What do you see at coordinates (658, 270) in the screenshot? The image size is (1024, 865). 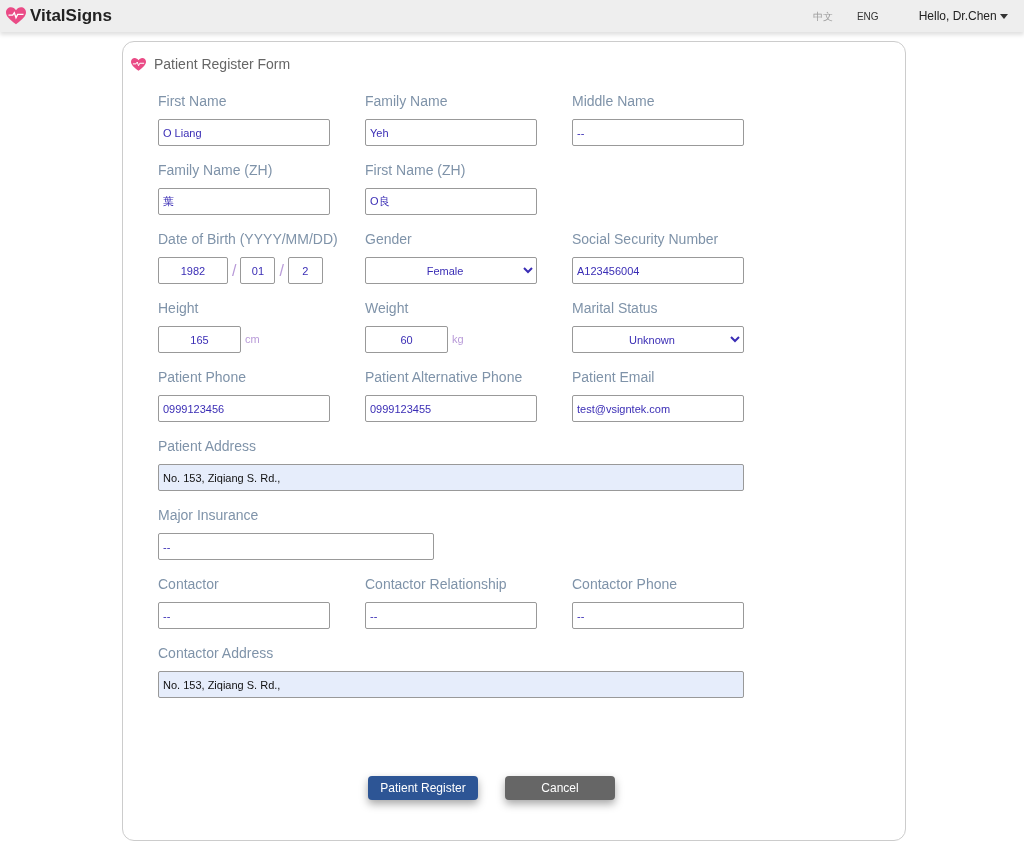 I see `input-field: A123456004` at bounding box center [658, 270].